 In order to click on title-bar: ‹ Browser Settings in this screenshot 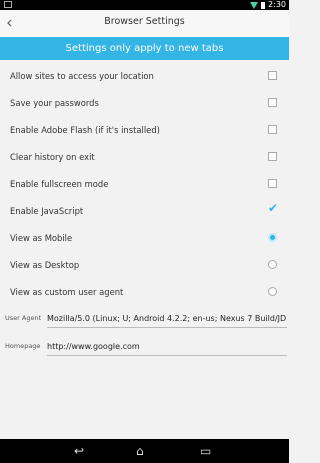, I will do `click(144, 24)`.